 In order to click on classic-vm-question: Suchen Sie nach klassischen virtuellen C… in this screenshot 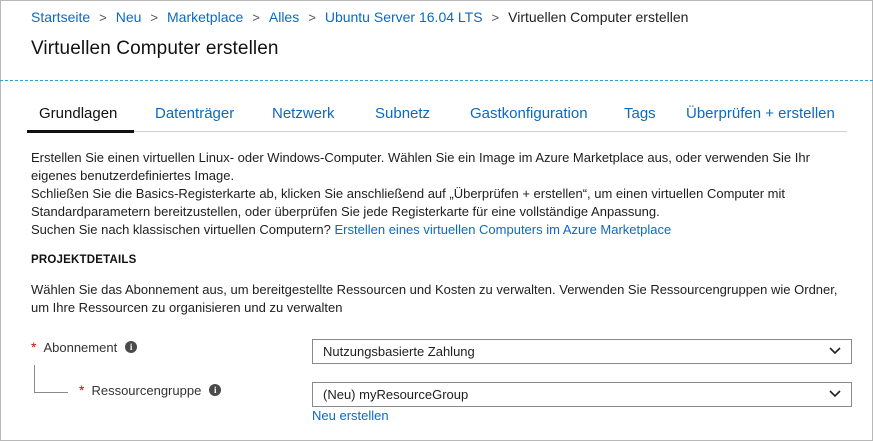, I will do `click(181, 229)`.